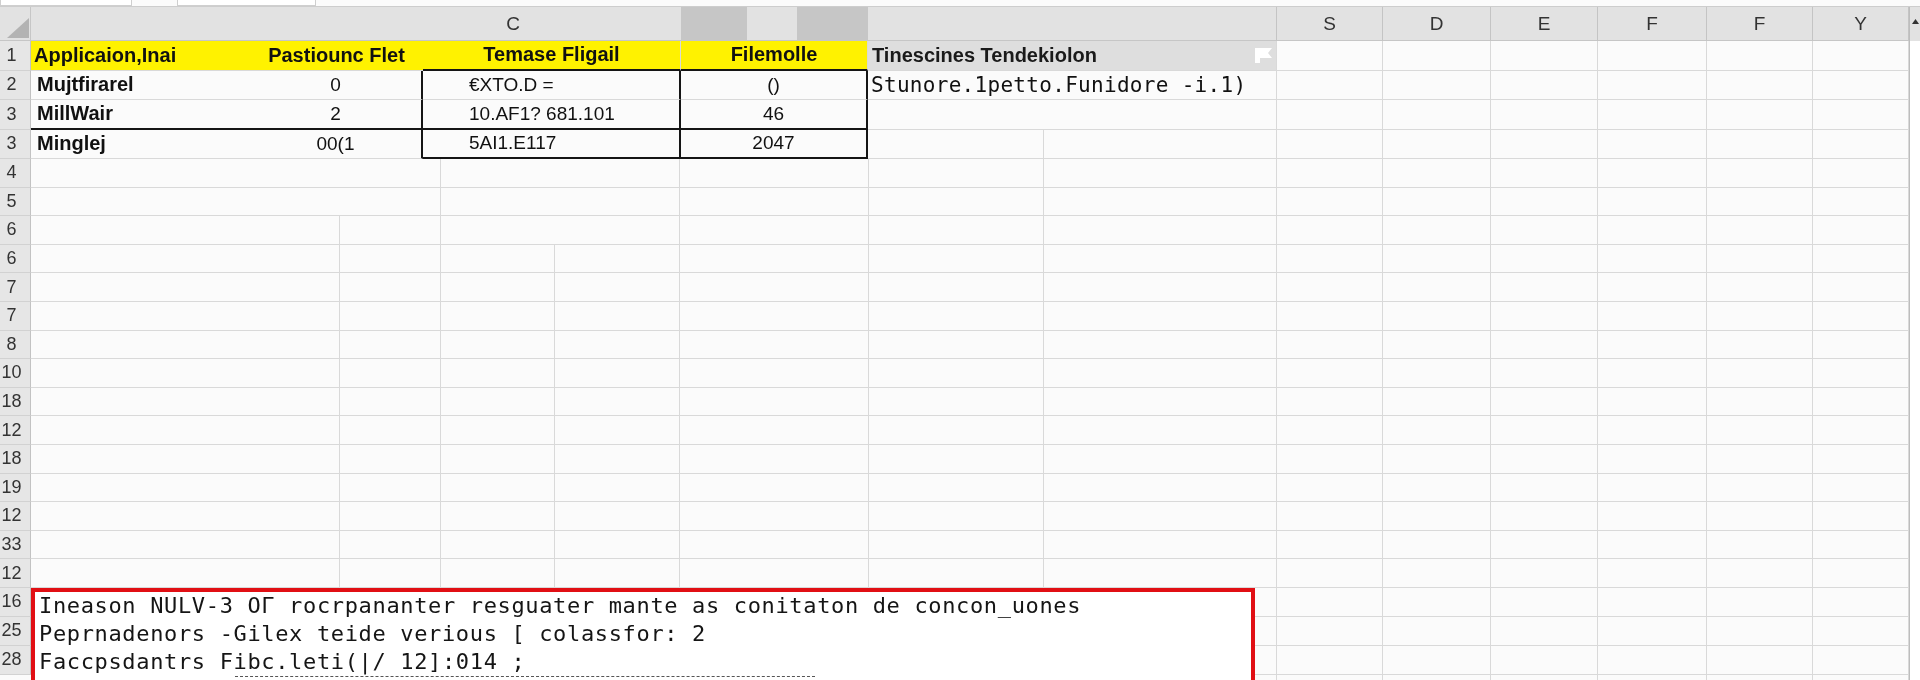 The image size is (1920, 680). What do you see at coordinates (1263, 55) in the screenshot?
I see `flag-icon` at bounding box center [1263, 55].